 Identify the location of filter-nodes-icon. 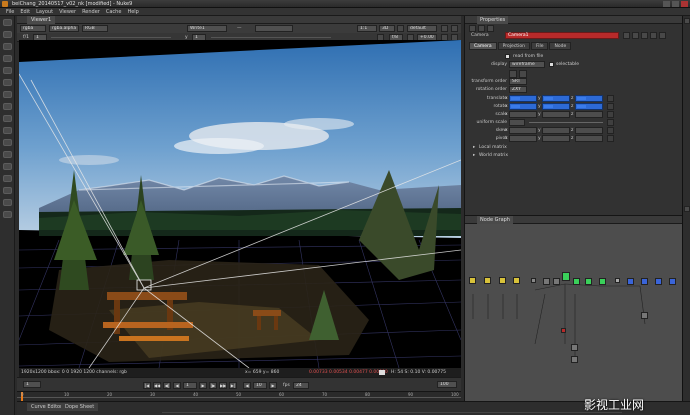
(7, 82).